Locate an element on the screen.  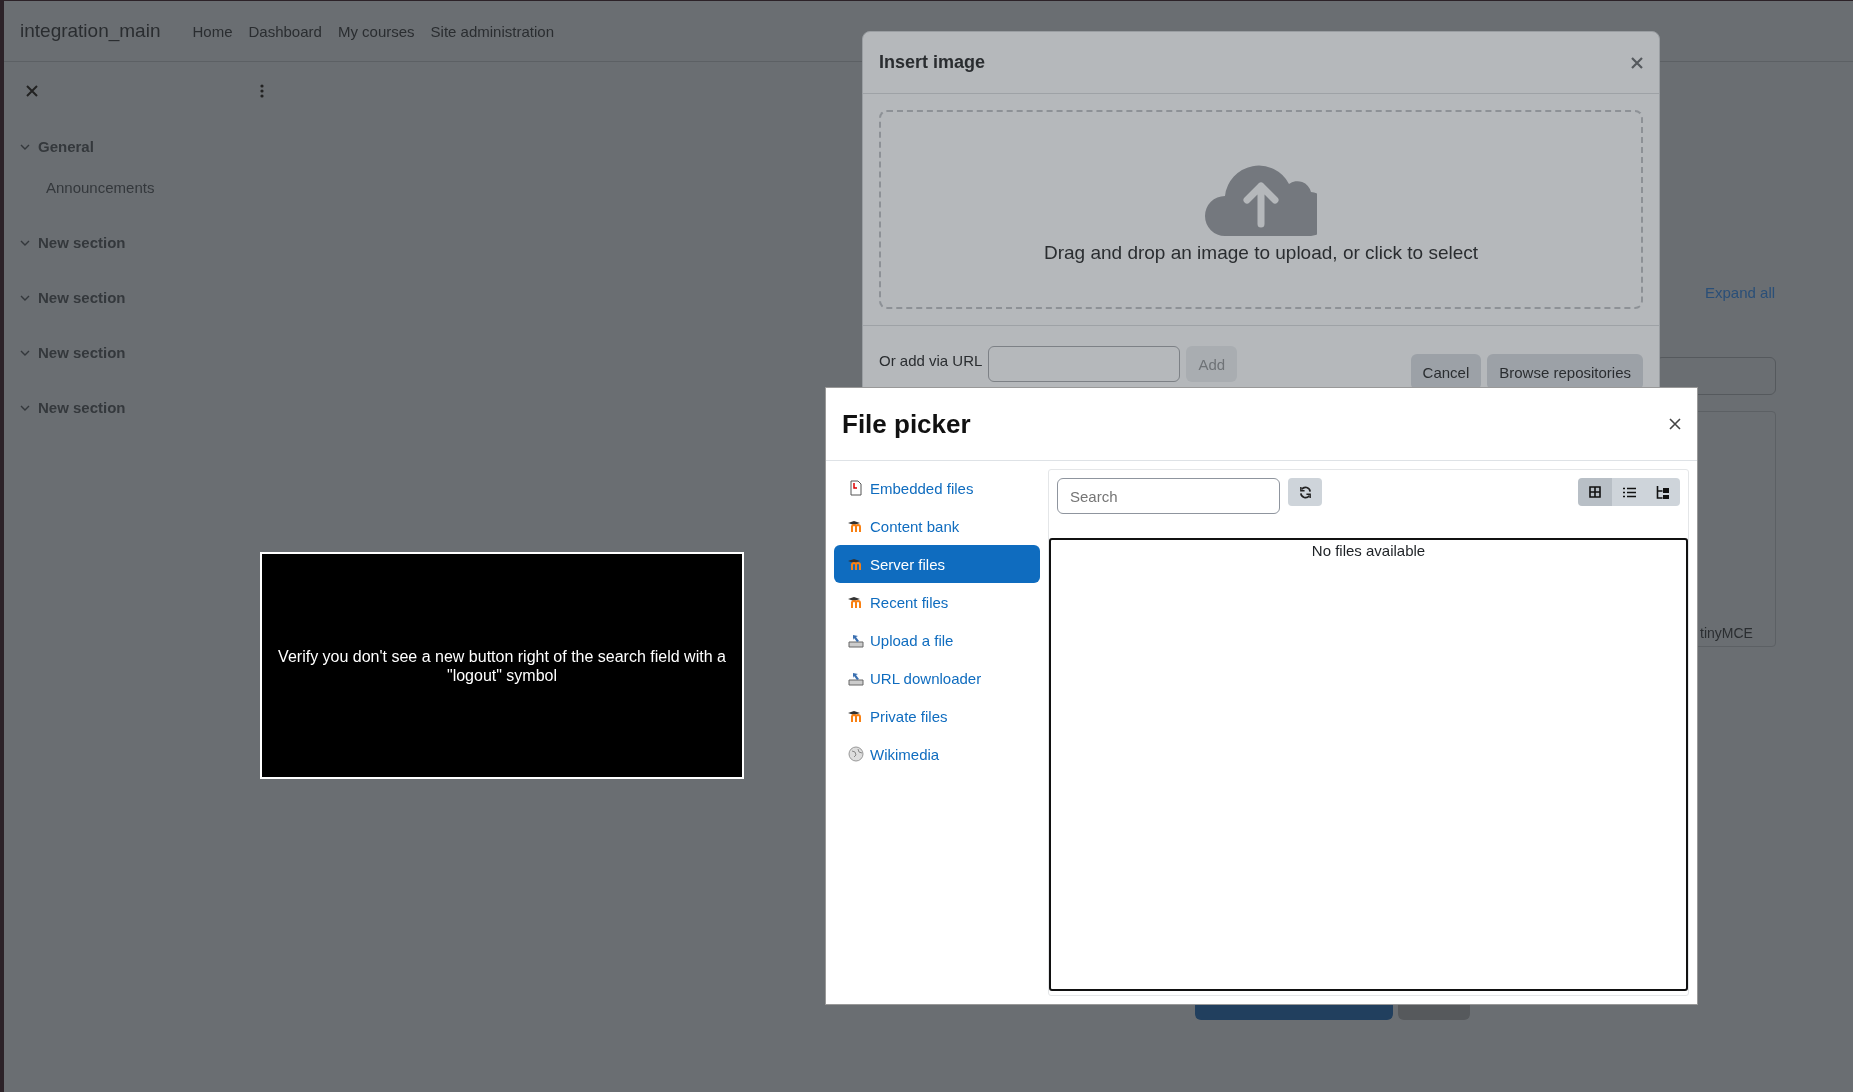
globe-icon is located at coordinates (856, 754).